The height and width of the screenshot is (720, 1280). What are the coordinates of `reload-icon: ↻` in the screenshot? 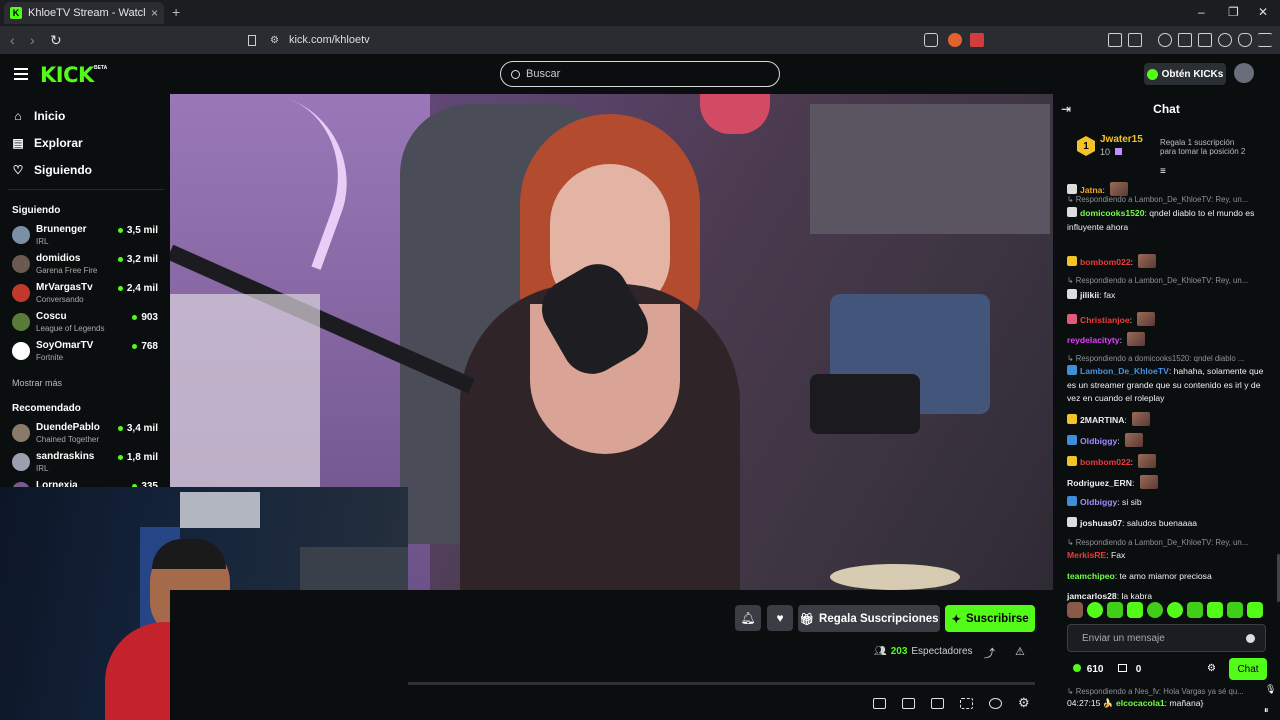 It's located at (56, 40).